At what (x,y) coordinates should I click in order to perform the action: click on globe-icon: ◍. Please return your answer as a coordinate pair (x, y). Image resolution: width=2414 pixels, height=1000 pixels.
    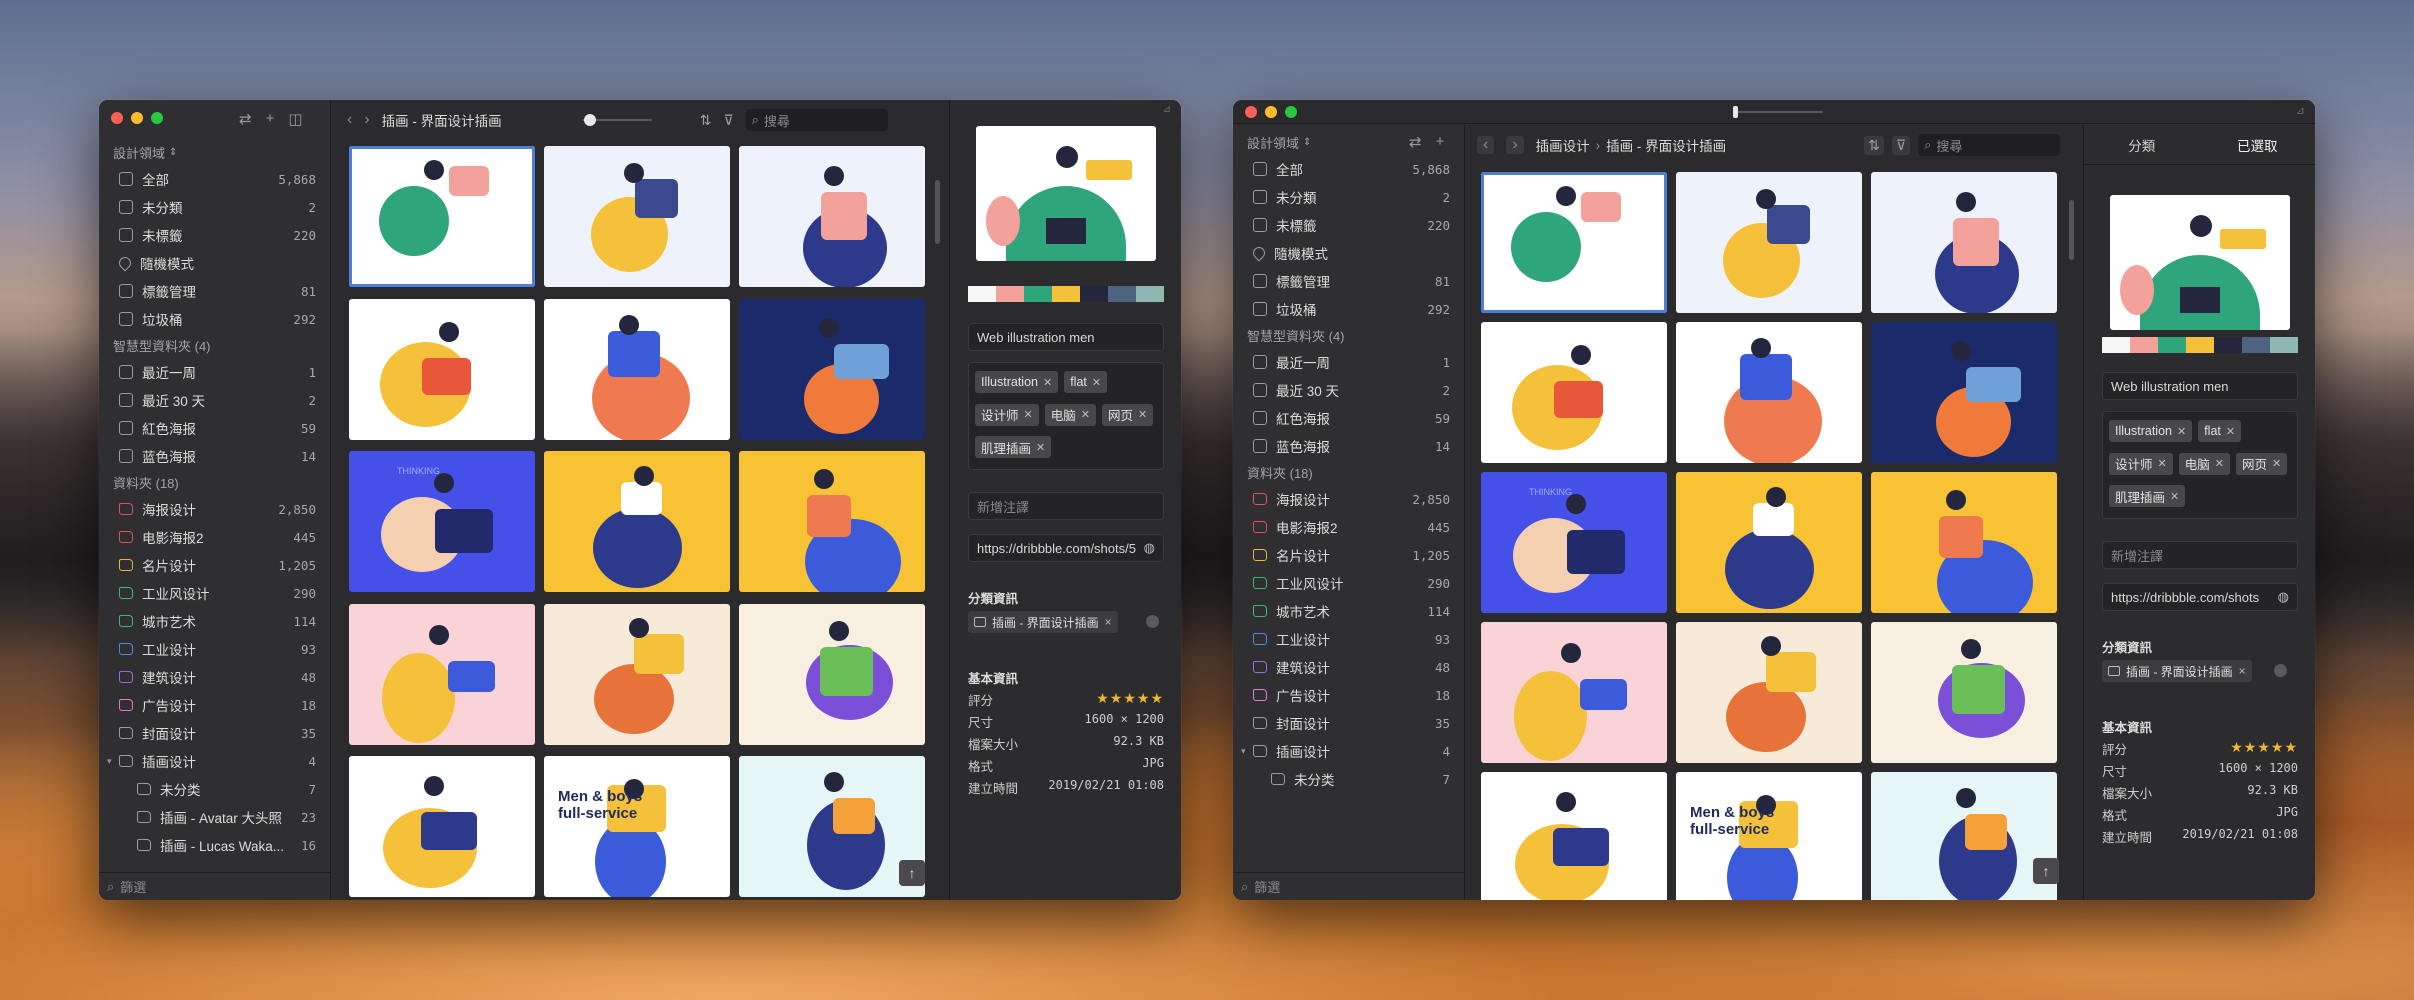
    Looking at the image, I should click on (2283, 597).